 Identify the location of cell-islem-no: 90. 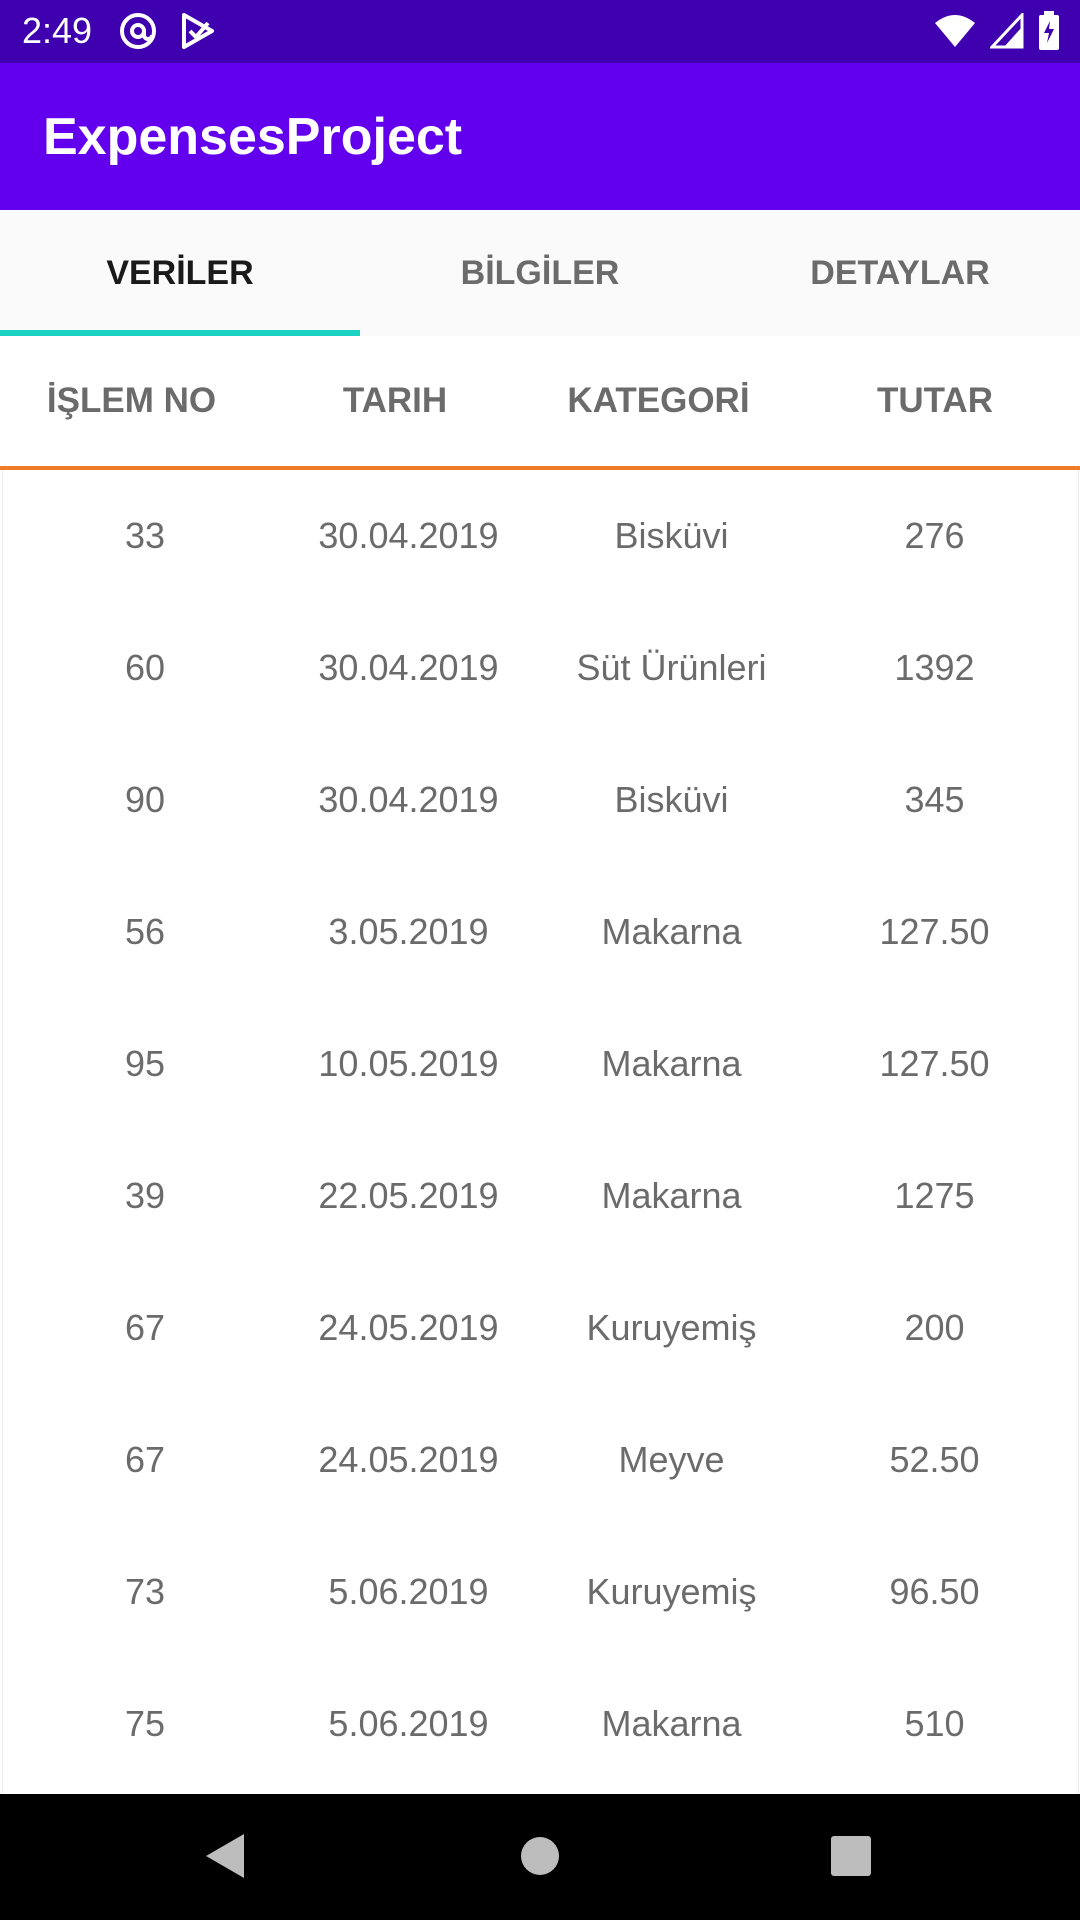
(145, 799).